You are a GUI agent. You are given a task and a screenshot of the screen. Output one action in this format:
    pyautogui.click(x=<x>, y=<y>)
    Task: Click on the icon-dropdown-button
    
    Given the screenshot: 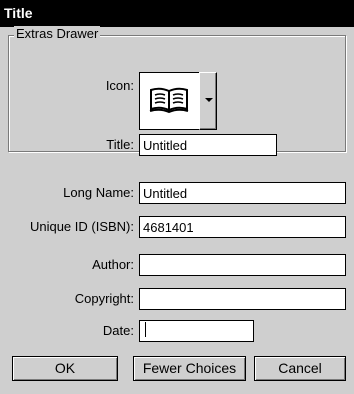 What is the action you would take?
    pyautogui.click(x=208, y=101)
    